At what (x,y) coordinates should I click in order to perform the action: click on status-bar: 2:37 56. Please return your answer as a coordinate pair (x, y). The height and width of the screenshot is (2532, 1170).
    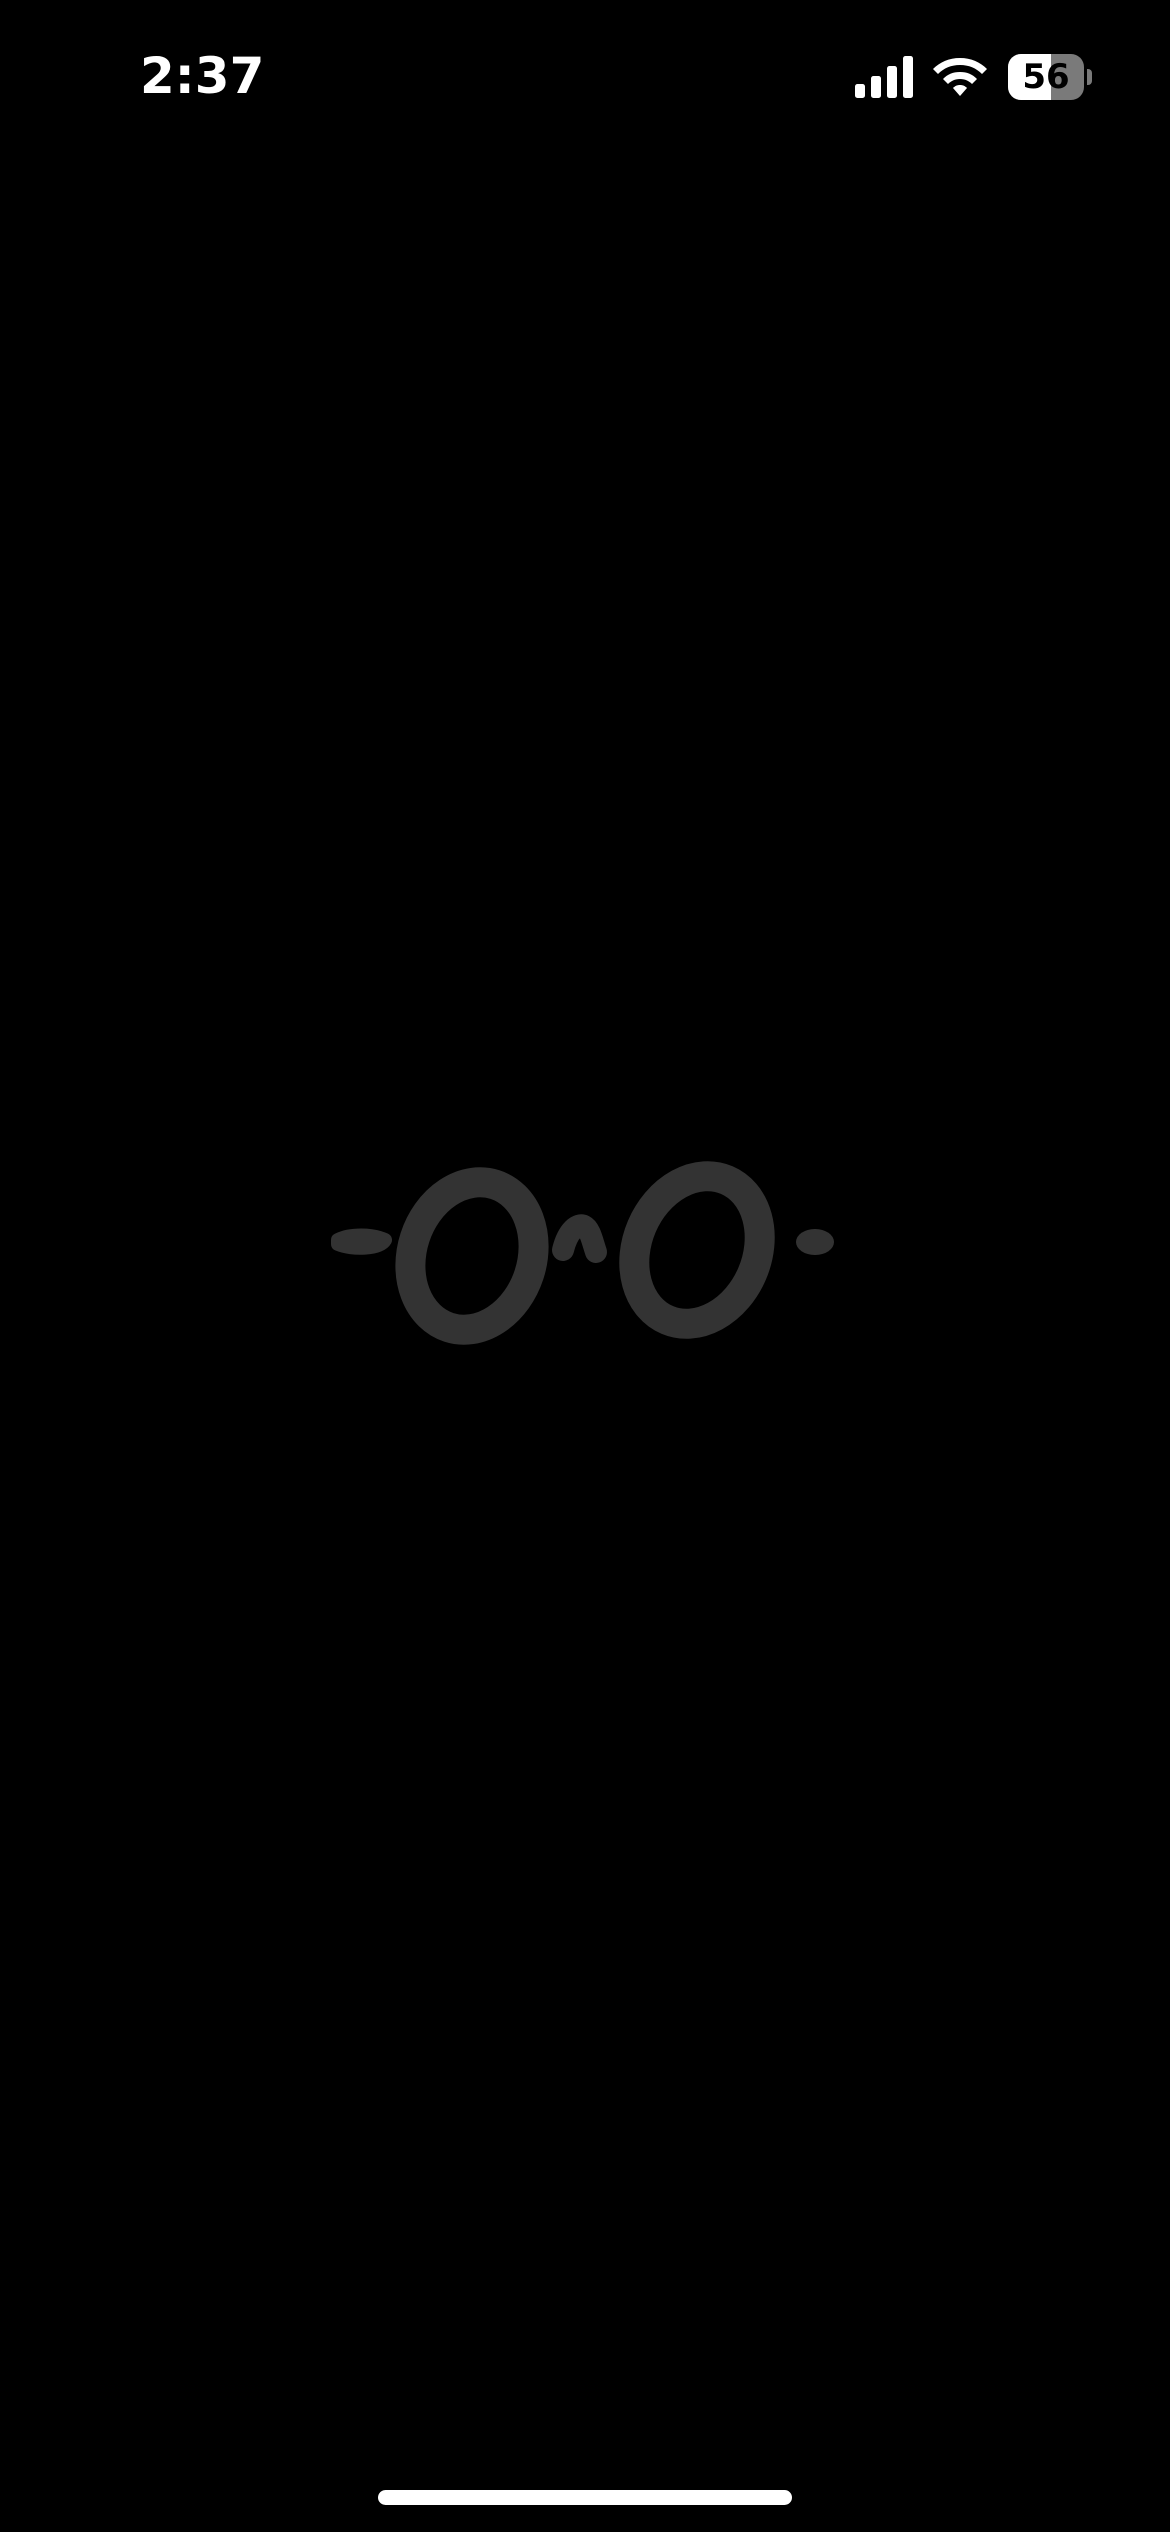
    Looking at the image, I should click on (585, 75).